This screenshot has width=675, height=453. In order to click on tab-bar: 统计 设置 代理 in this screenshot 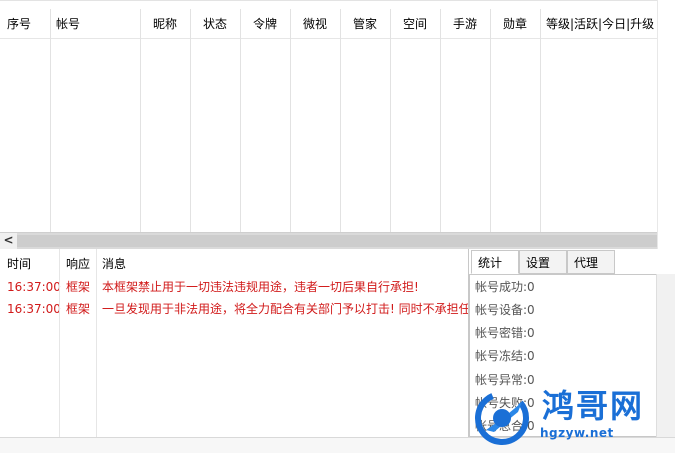, I will do `click(572, 262)`.